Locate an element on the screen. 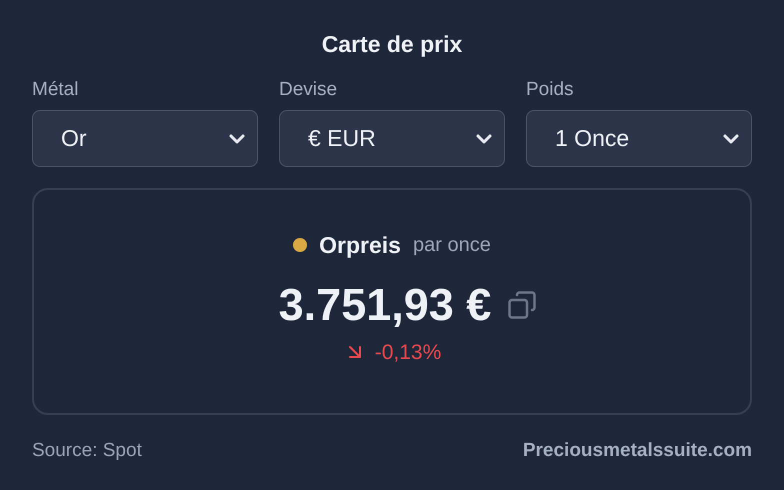  site-link: Preciousmetalssuite.com is located at coordinates (637, 451).